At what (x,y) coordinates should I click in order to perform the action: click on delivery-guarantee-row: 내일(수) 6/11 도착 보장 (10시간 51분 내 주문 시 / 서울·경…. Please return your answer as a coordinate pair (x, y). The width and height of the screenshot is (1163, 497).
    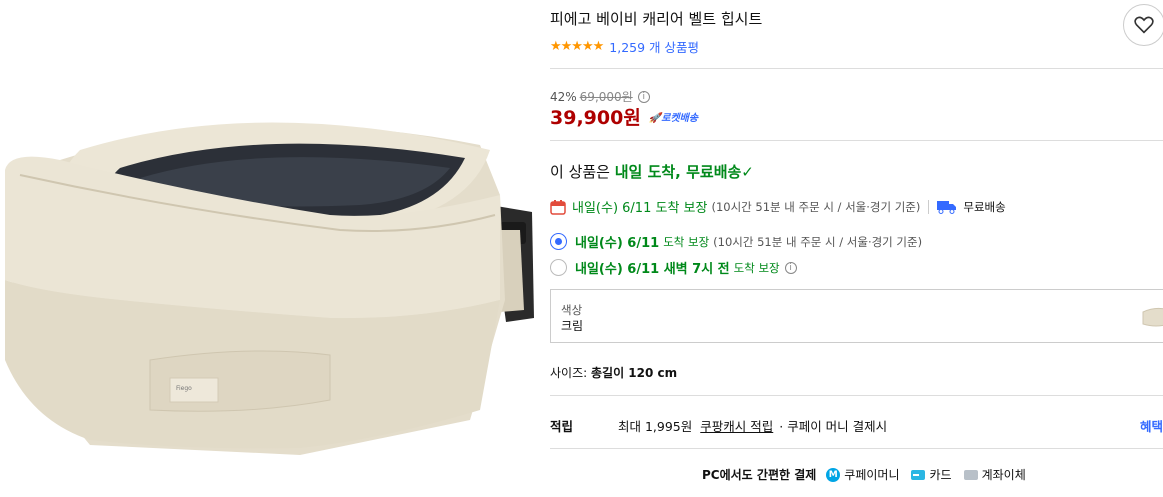
    Looking at the image, I should click on (778, 206).